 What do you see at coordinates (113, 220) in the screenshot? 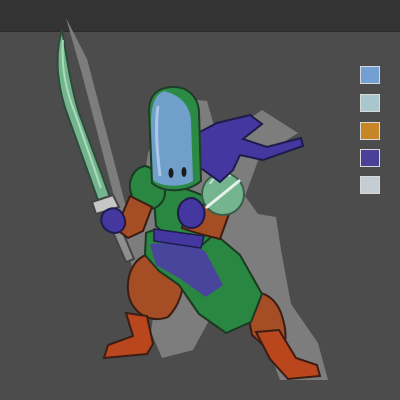
I see `left-hand` at bounding box center [113, 220].